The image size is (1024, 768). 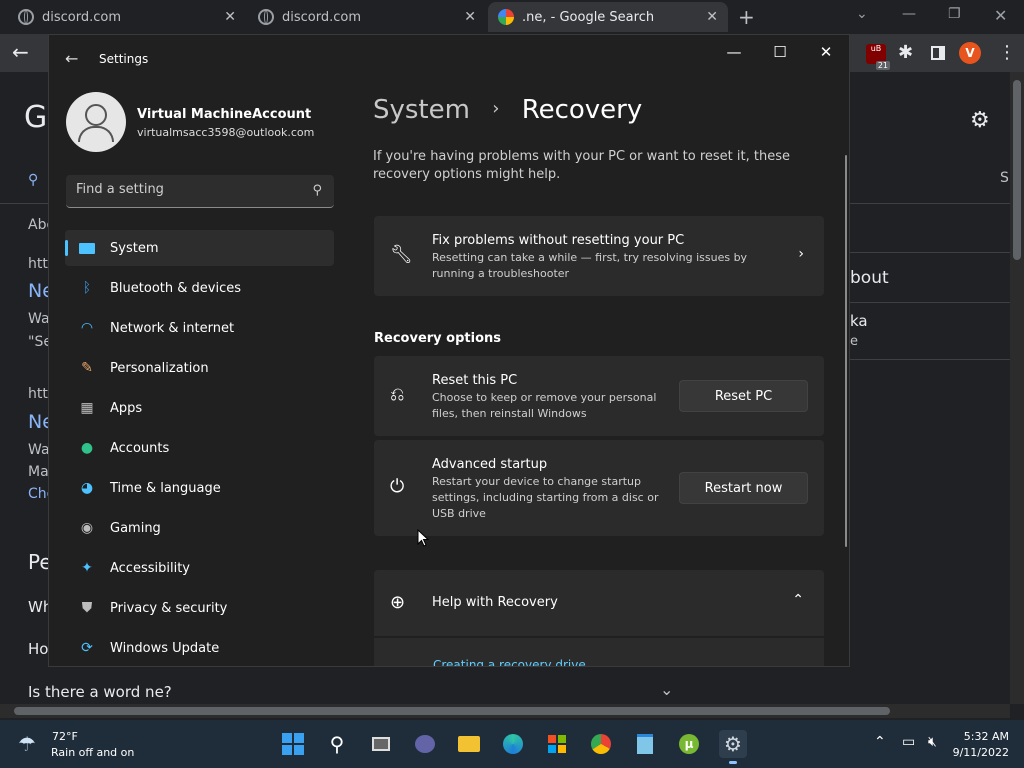 I want to click on folder-shape, so click(x=469, y=744).